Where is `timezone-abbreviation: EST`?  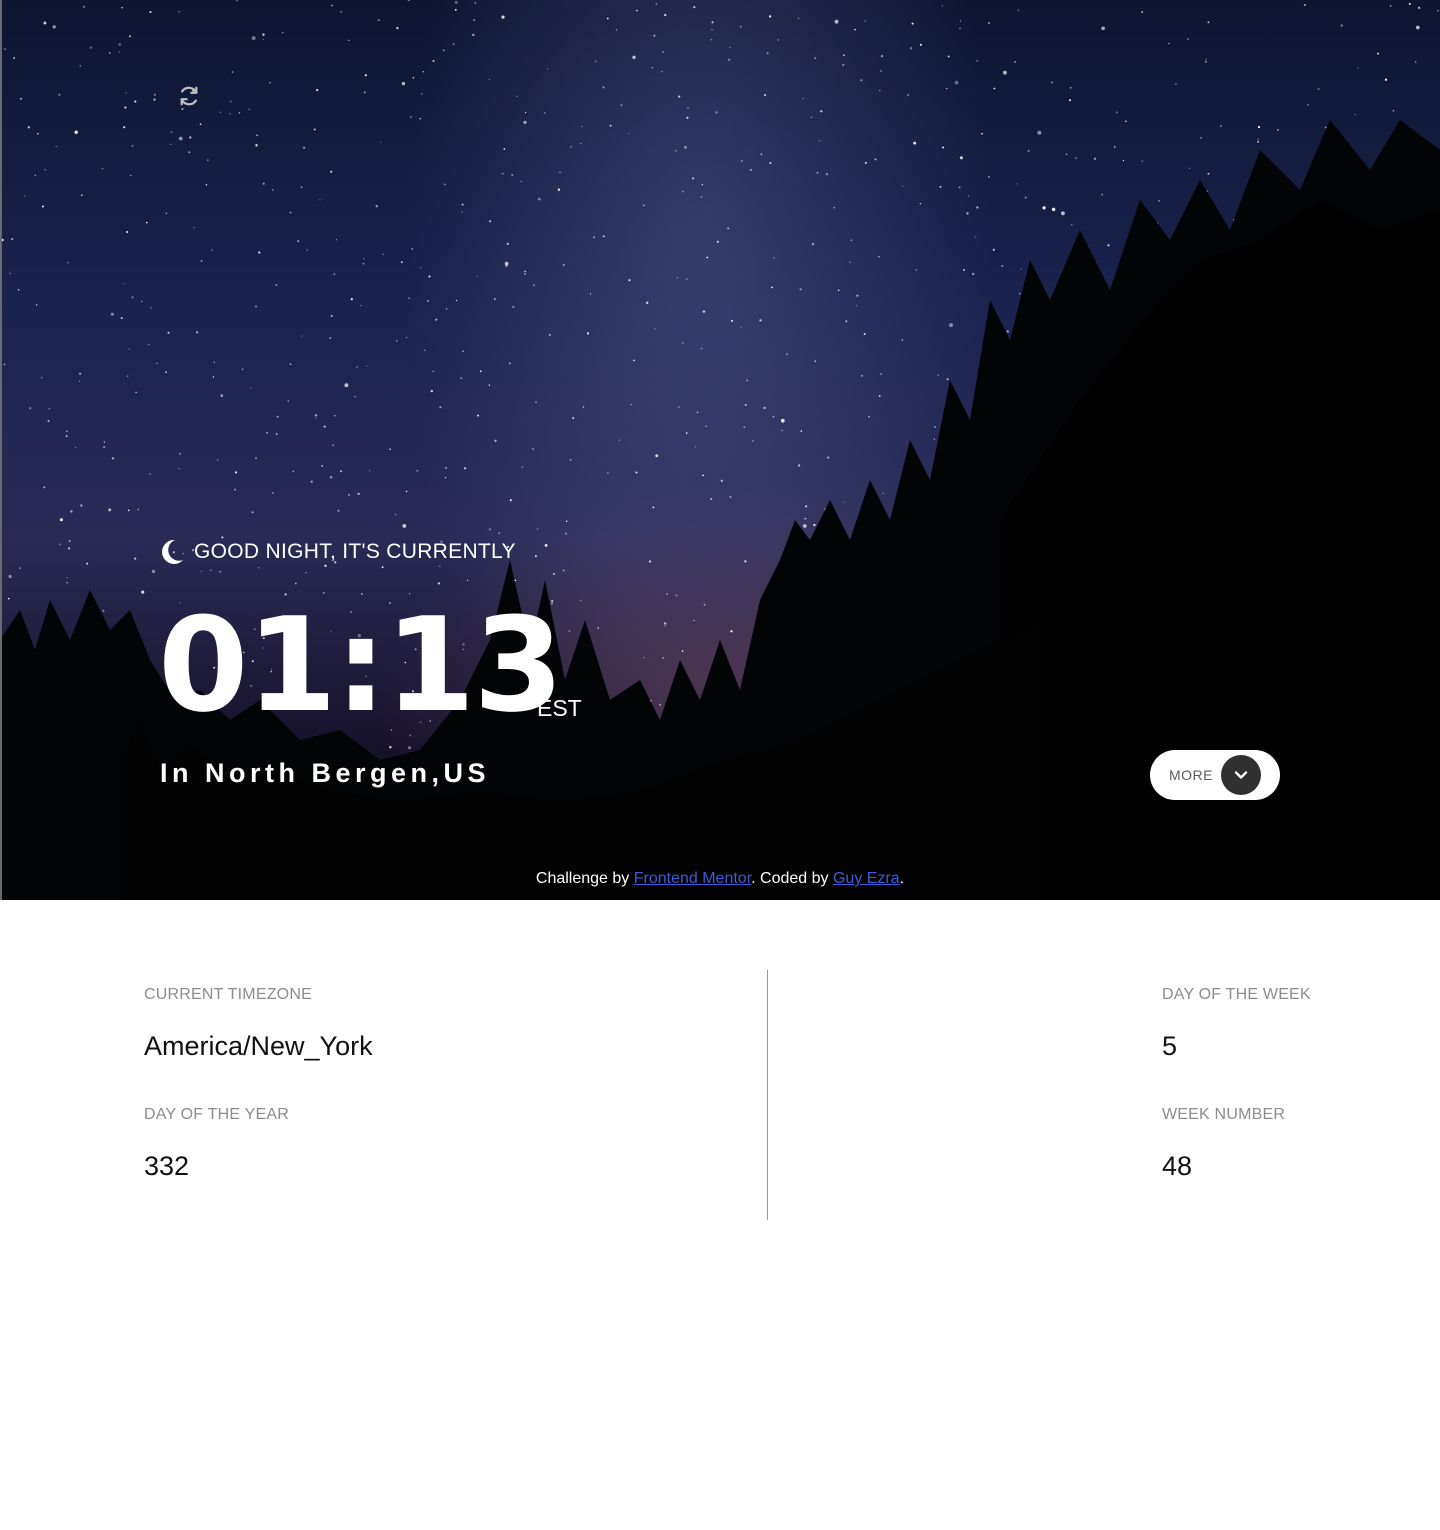 timezone-abbreviation: EST is located at coordinates (559, 708).